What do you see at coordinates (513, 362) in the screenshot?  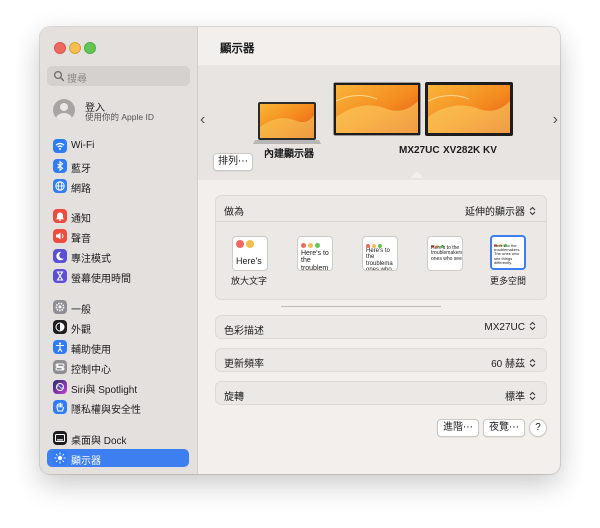 I see `refresh-rate-select: 60 赫茲` at bounding box center [513, 362].